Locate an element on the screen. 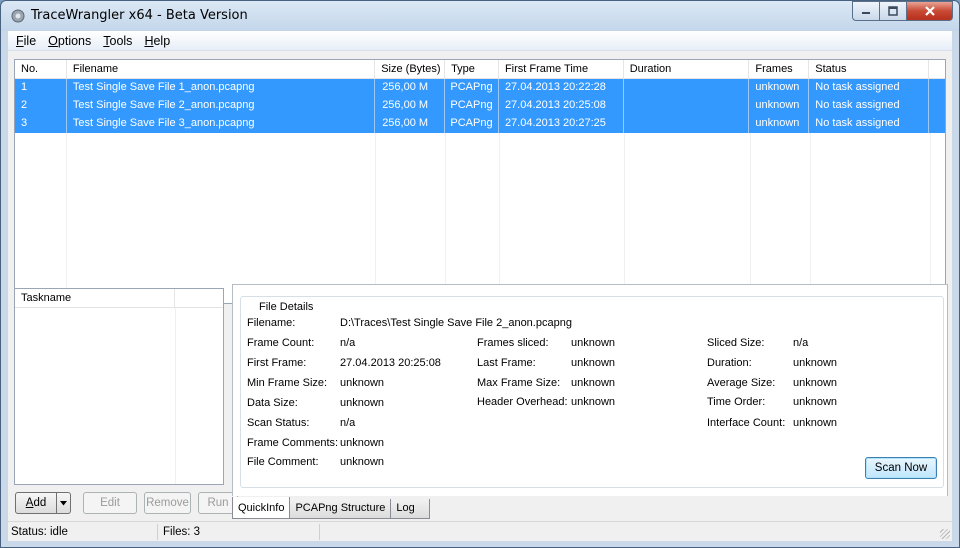 The height and width of the screenshot is (548, 960). detail-label: First Frame: is located at coordinates (277, 363).